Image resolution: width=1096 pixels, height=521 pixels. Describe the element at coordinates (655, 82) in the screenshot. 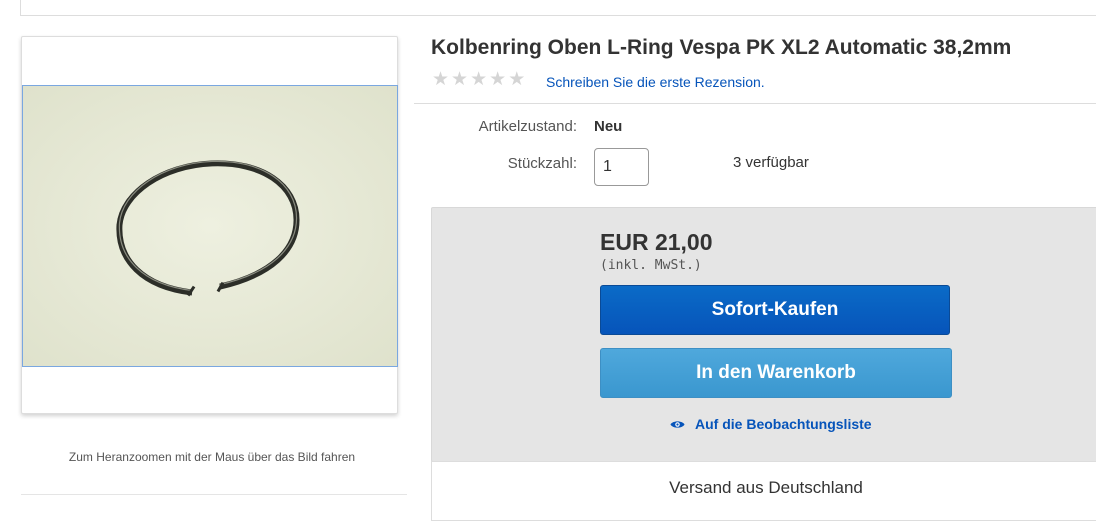

I see `write-review-link: Schreiben Sie die erste Rezension.` at that location.